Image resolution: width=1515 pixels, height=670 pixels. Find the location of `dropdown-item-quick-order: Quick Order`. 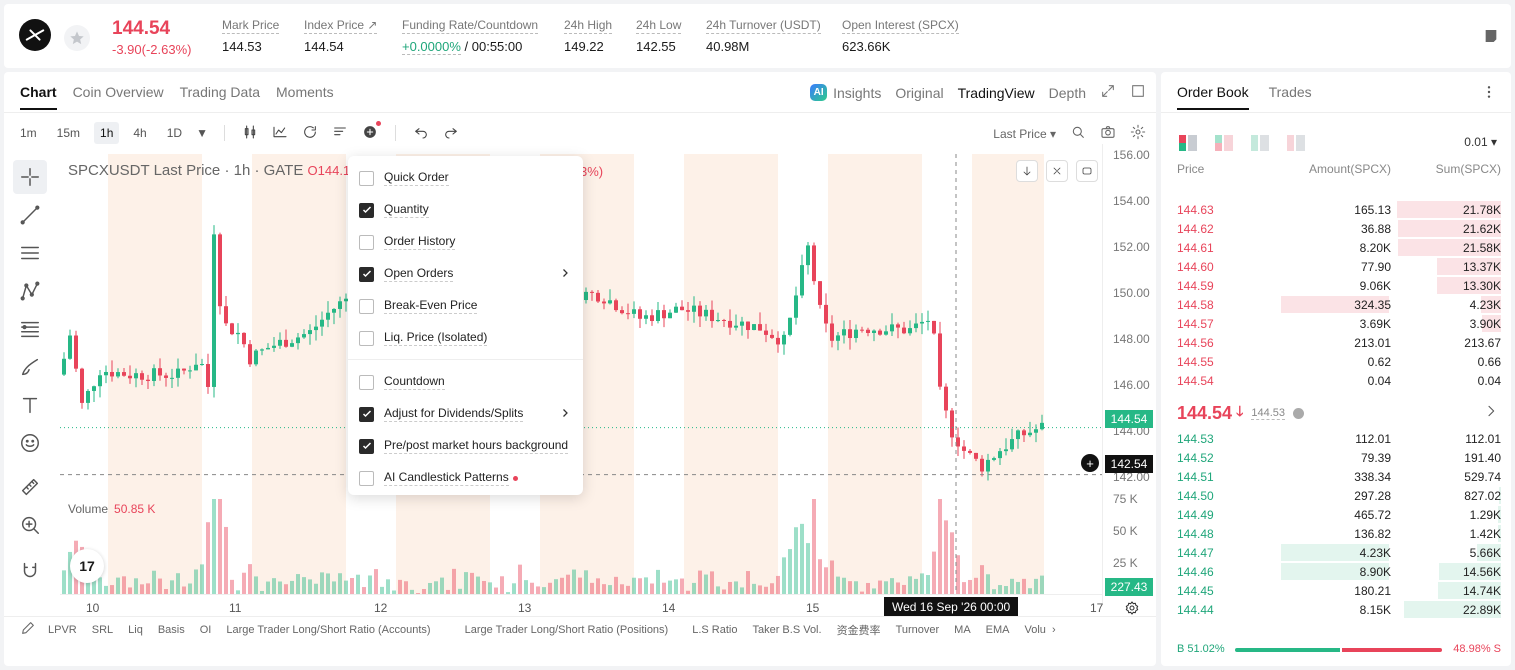

dropdown-item-quick-order: Quick Order is located at coordinates (465, 178).